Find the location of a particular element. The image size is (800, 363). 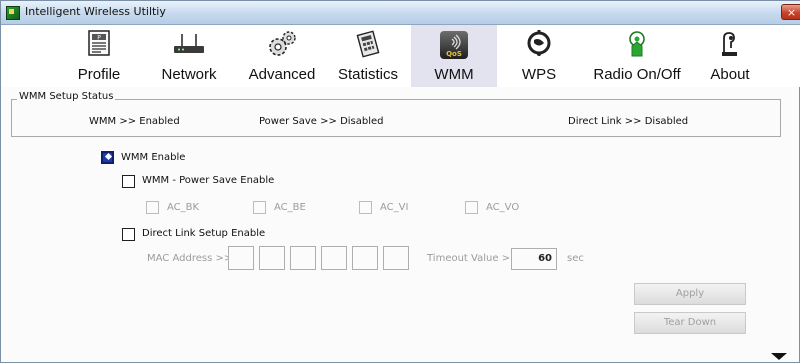

toolbar-wmm-button: QoS WMM is located at coordinates (454, 56).